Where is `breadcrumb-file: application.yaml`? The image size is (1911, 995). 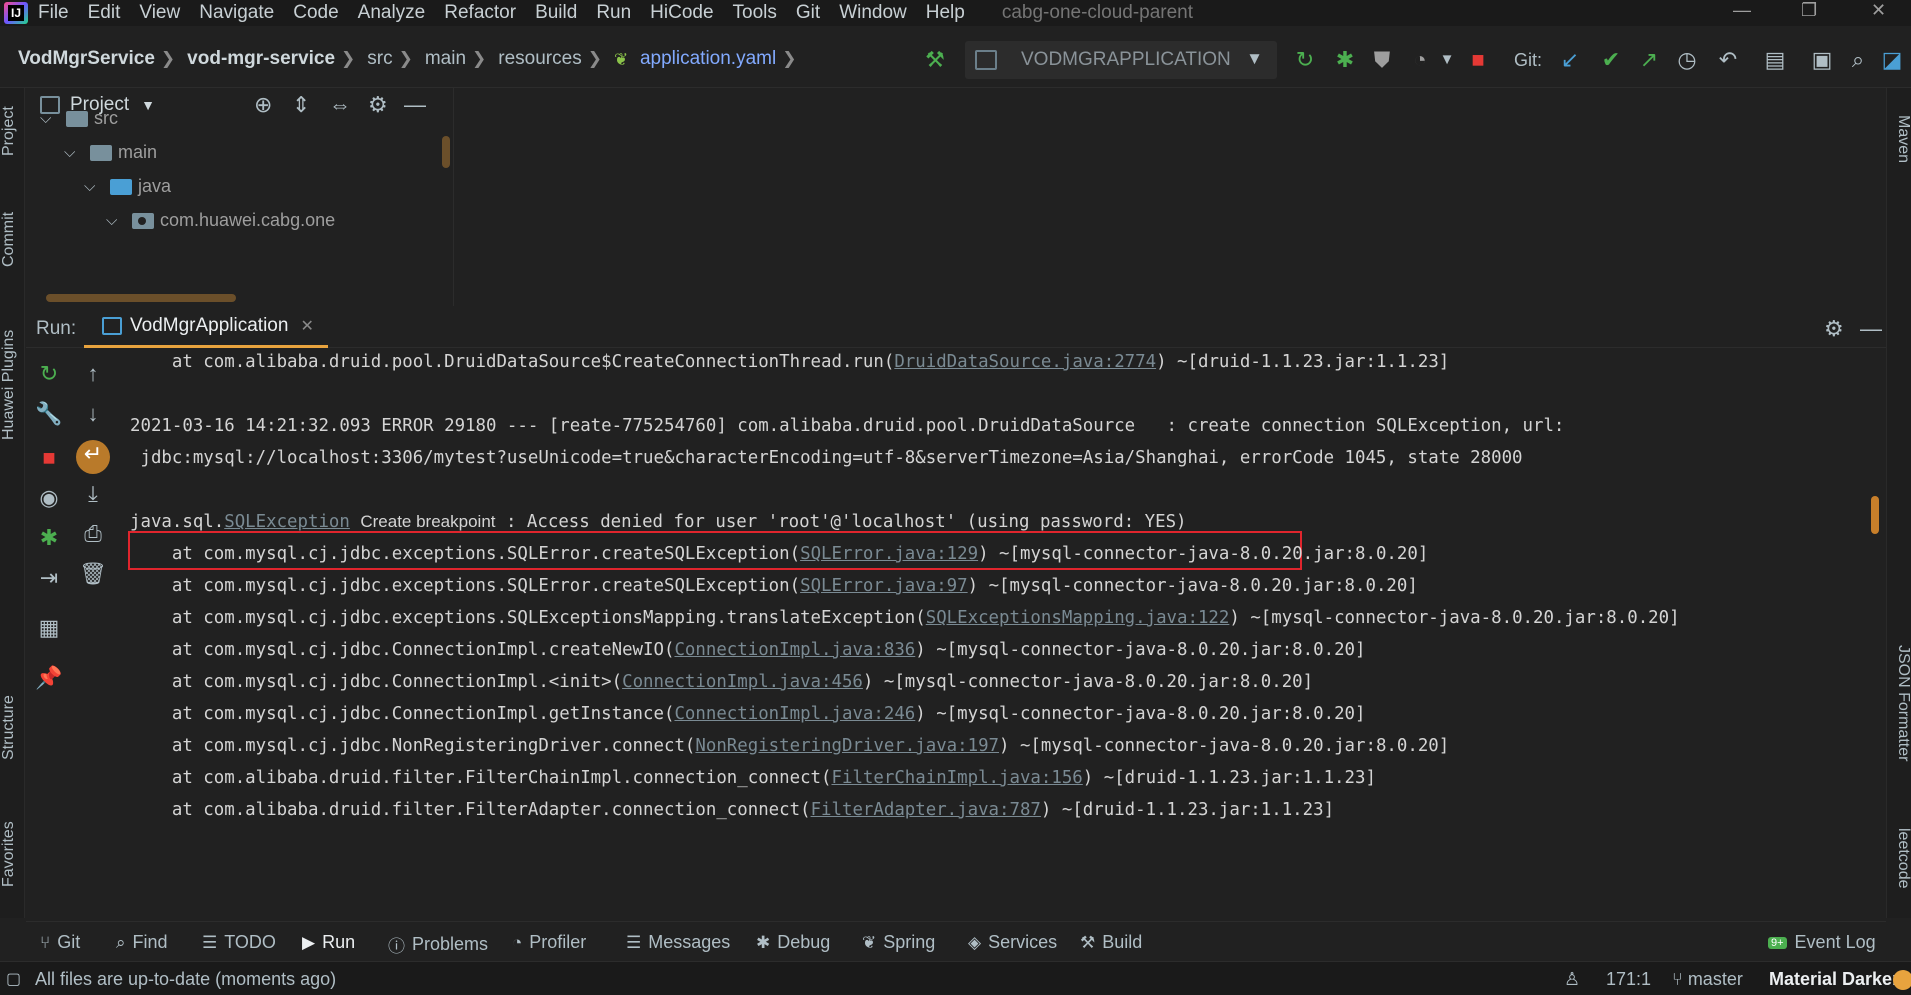
breadcrumb-file: application.yaml is located at coordinates (708, 59).